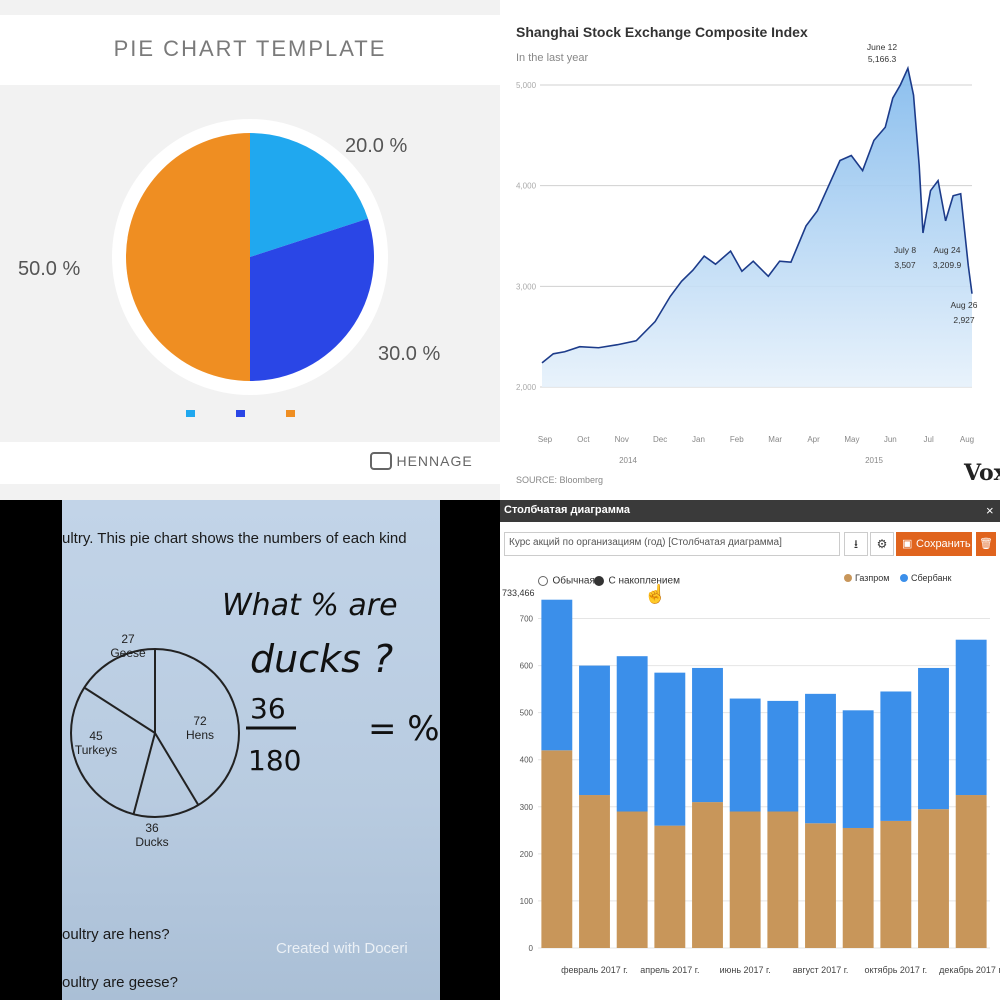  Describe the element at coordinates (128, 639) in the screenshot. I see `poultry-slice-value: 27` at that location.